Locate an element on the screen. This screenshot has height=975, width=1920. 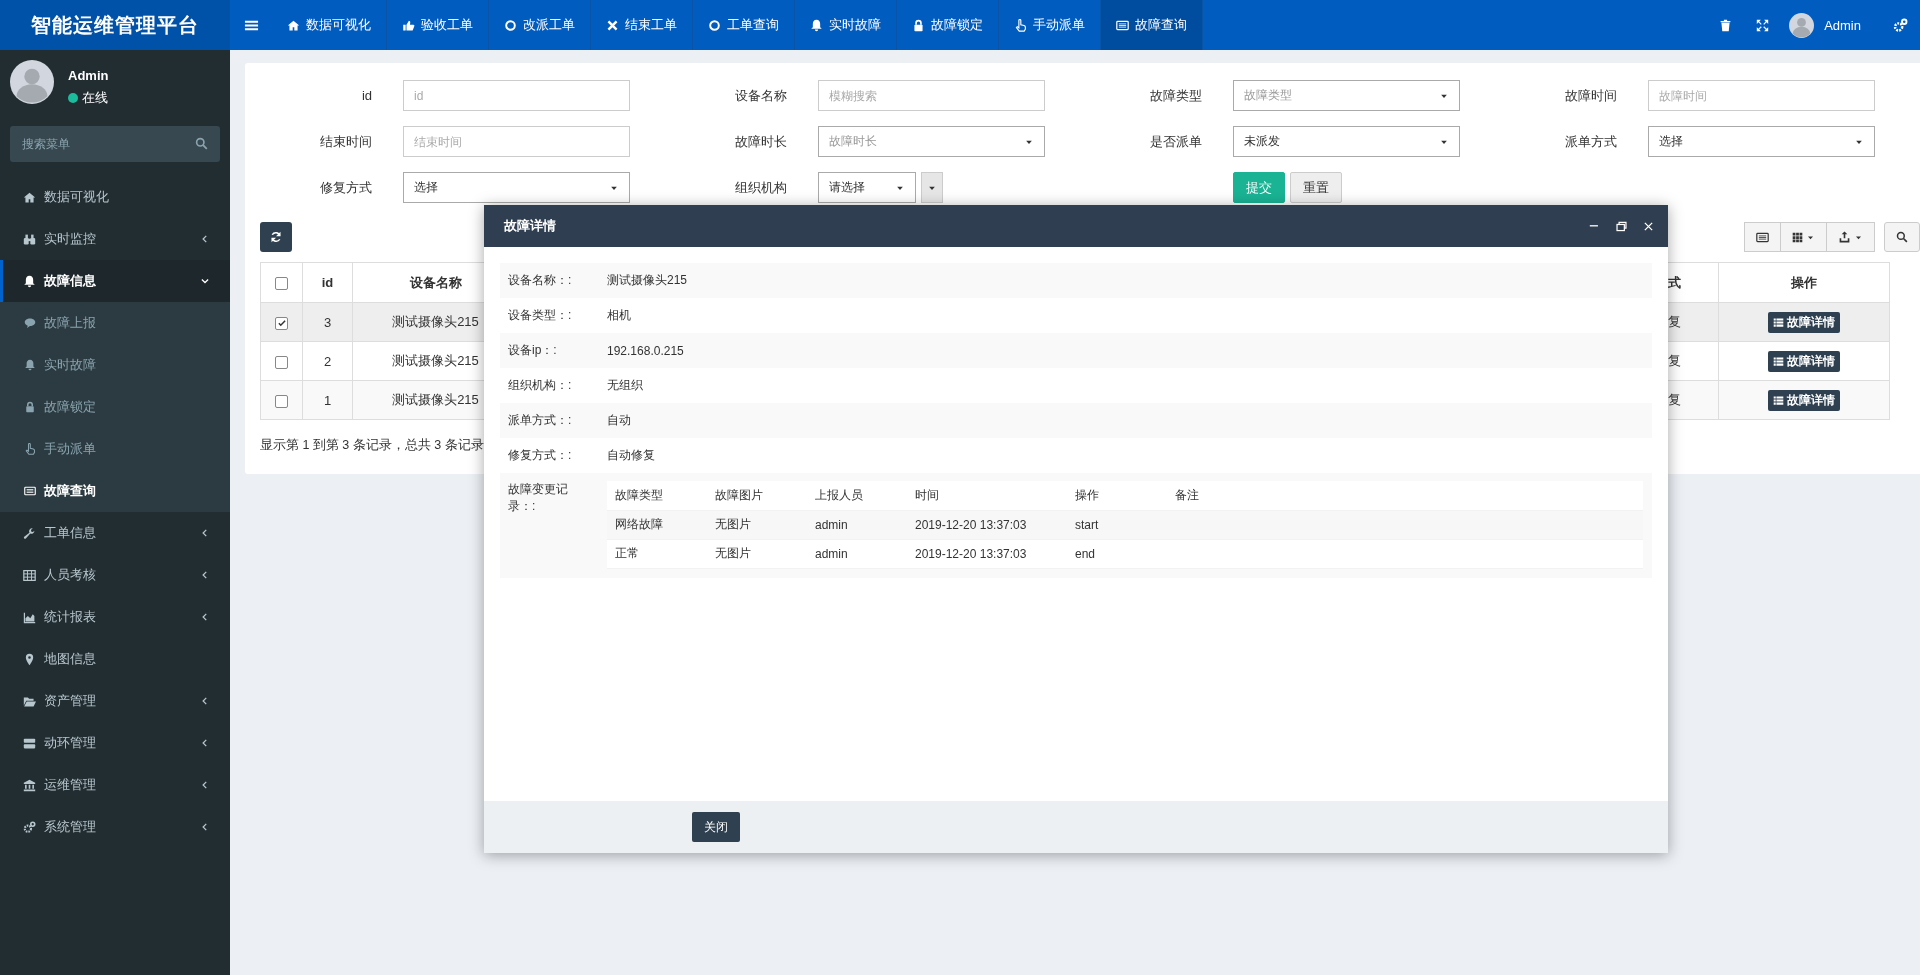
sidebar-item: 资产管理 is located at coordinates (115, 701).